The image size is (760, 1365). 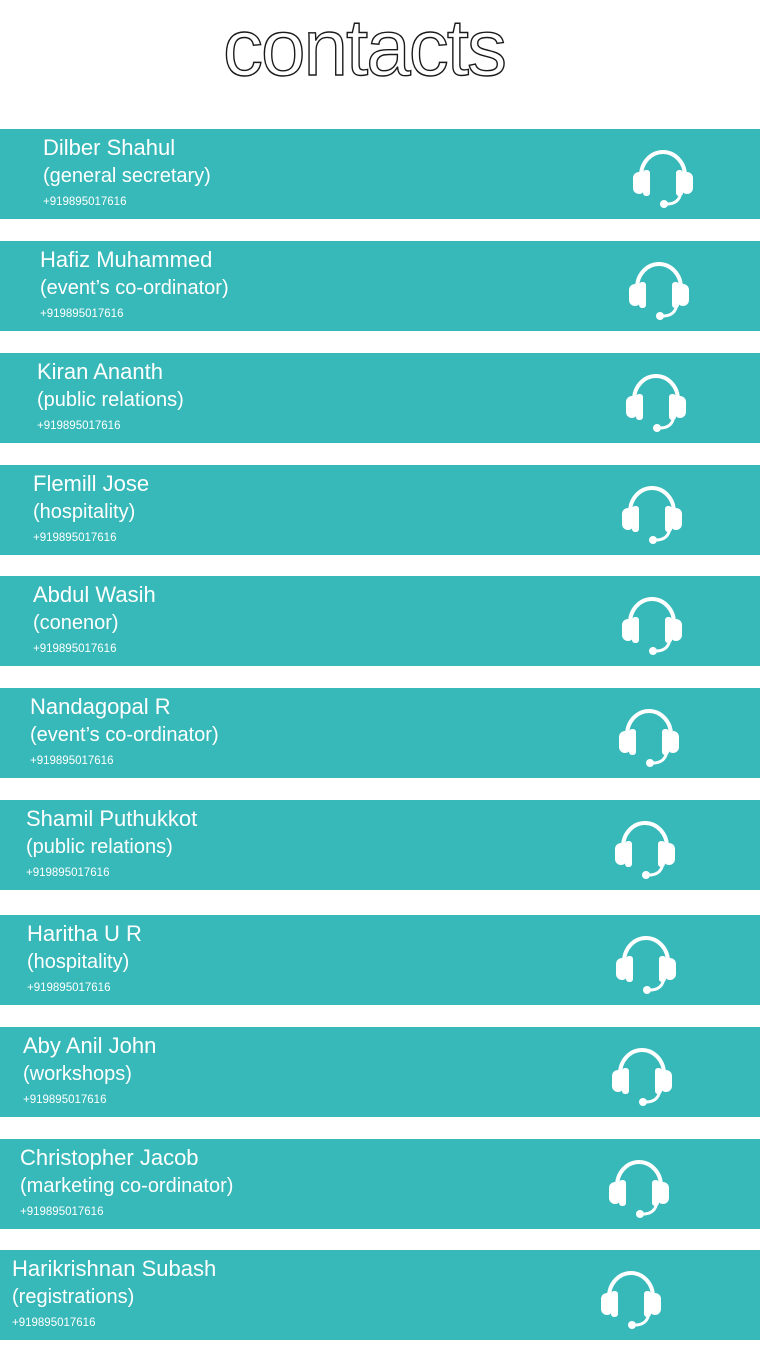 I want to click on contact-row: Aby Anil John (workshops) +919895017616, so click(x=380, y=1072).